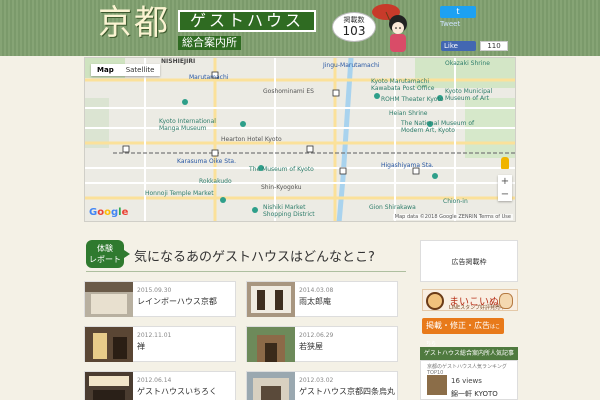 This screenshot has width=600, height=400. What do you see at coordinates (437, 385) in the screenshot?
I see `ranking-thumbnail` at bounding box center [437, 385].